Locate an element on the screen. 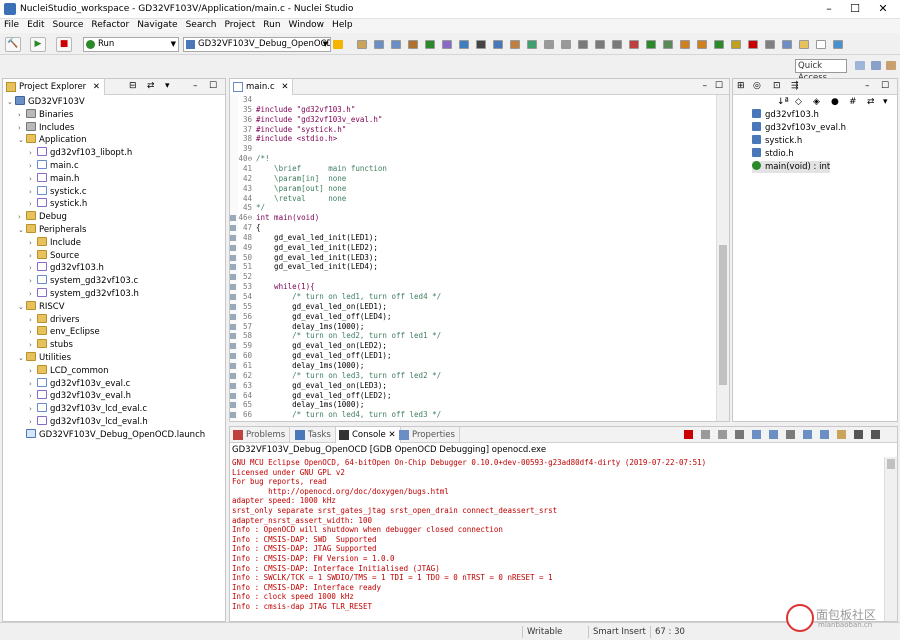 The height and width of the screenshot is (640, 900). terminate-icon is located at coordinates (753, 44).